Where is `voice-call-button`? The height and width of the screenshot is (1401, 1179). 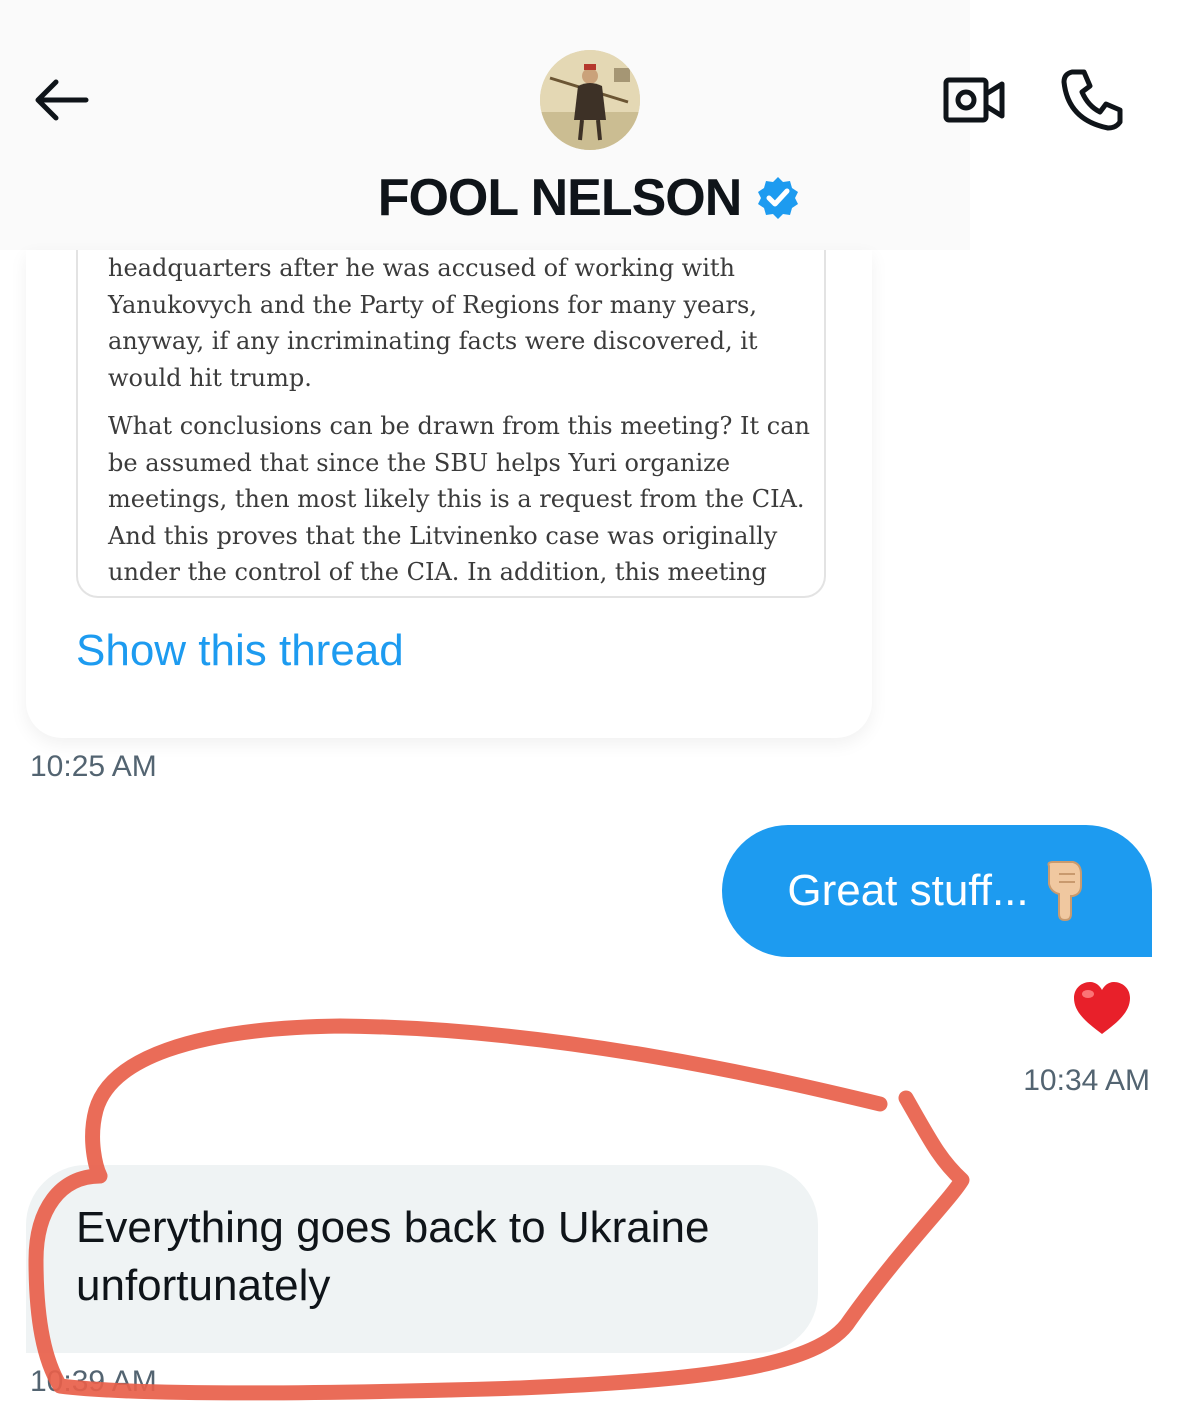 voice-call-button is located at coordinates (1093, 99).